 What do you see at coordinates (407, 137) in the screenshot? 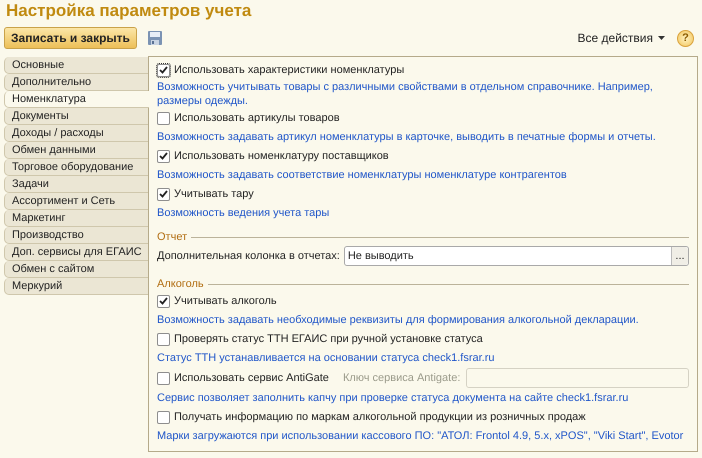
I see `hint-text: Возможность задавать артикул номенклатуры в карточке, выводить в печатные формы и отчеты.` at bounding box center [407, 137].